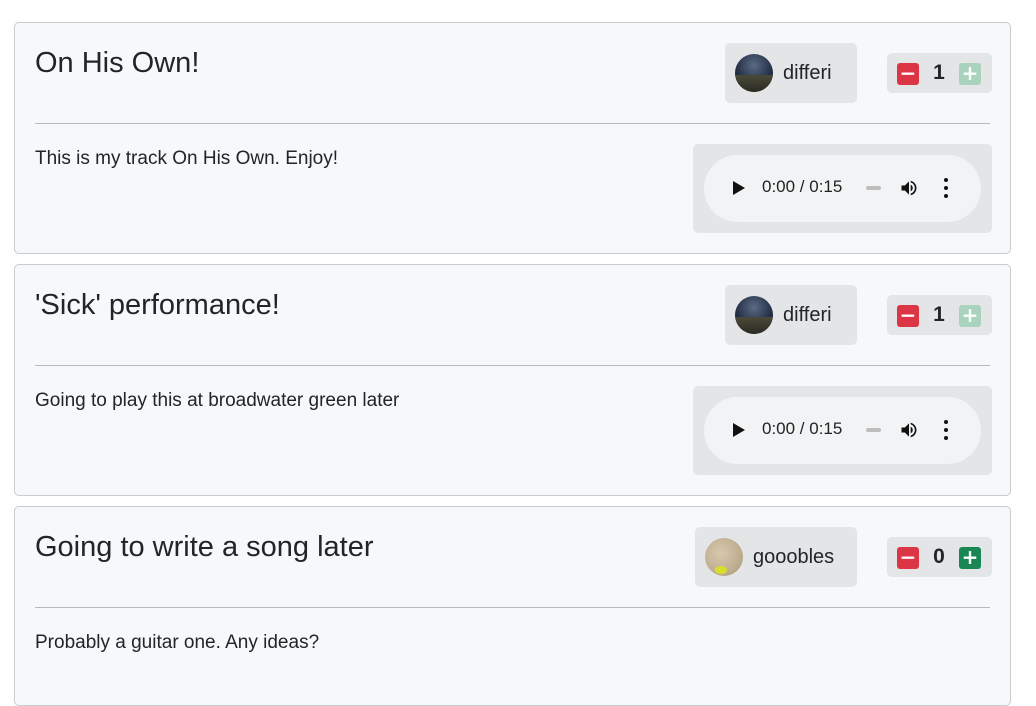 The width and height of the screenshot is (1036, 706). I want to click on post-body: Probably a guitar one. Any ideas?, so click(177, 642).